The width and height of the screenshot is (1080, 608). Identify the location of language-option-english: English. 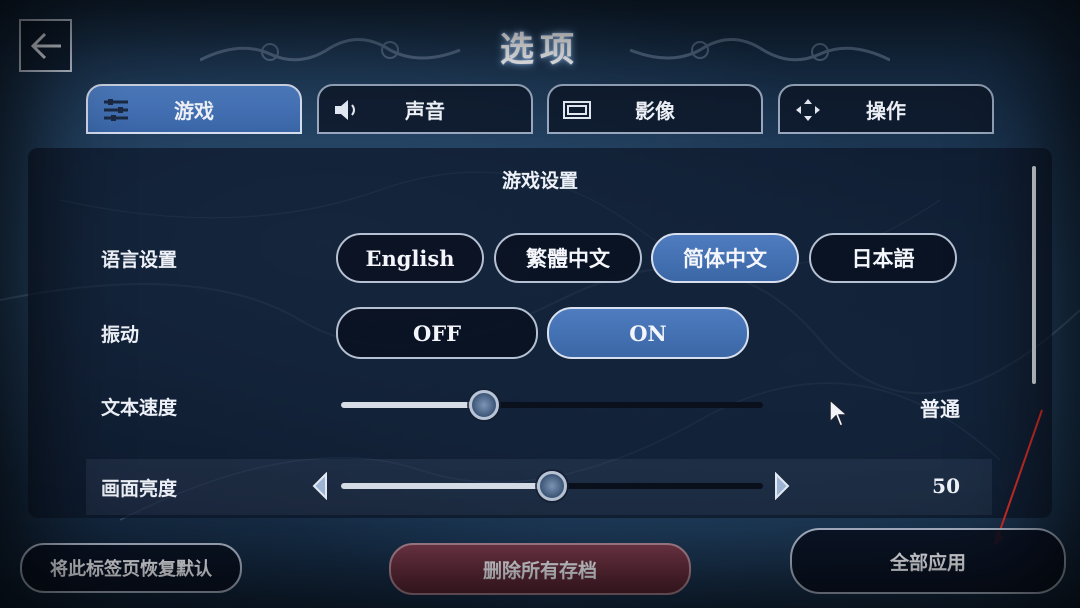
(410, 258).